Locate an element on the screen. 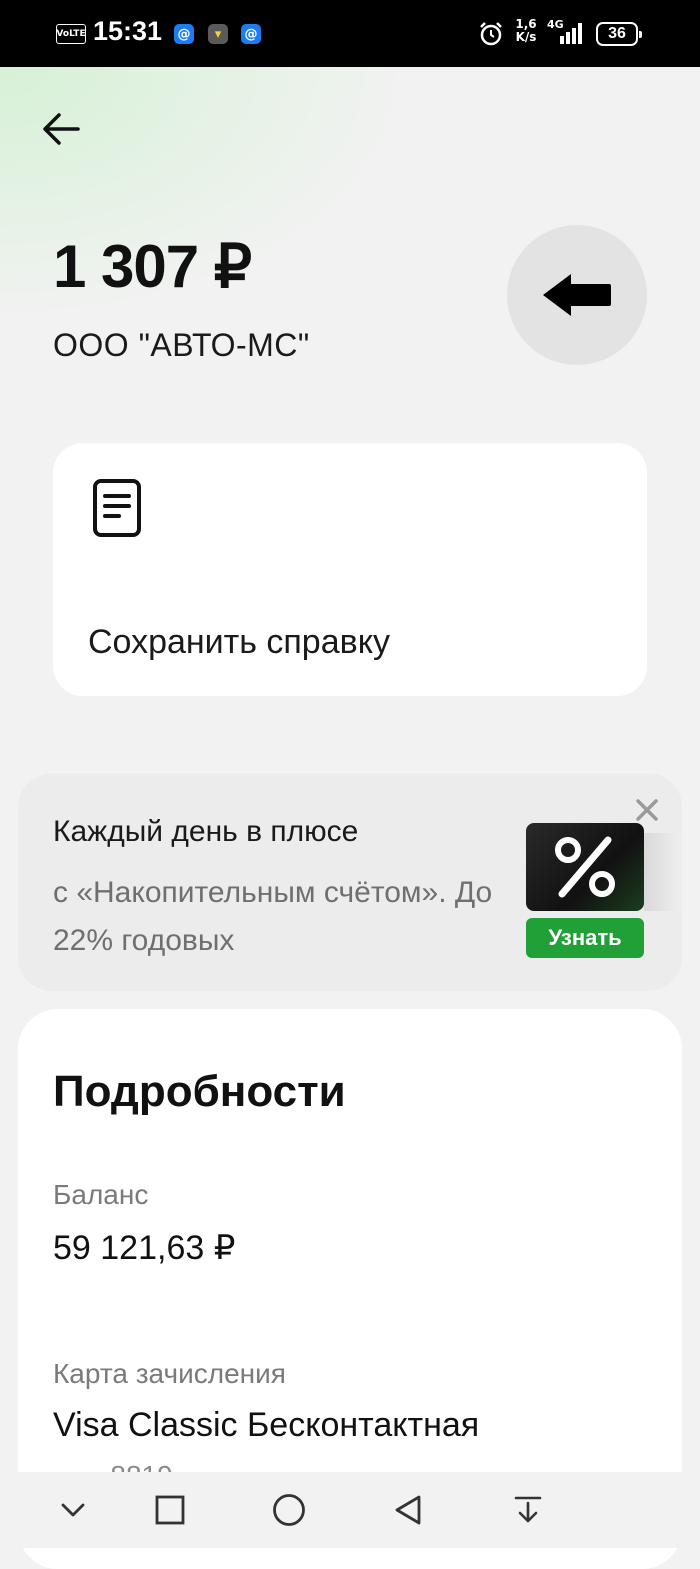 The height and width of the screenshot is (1569, 700). promo-image is located at coordinates (585, 867).